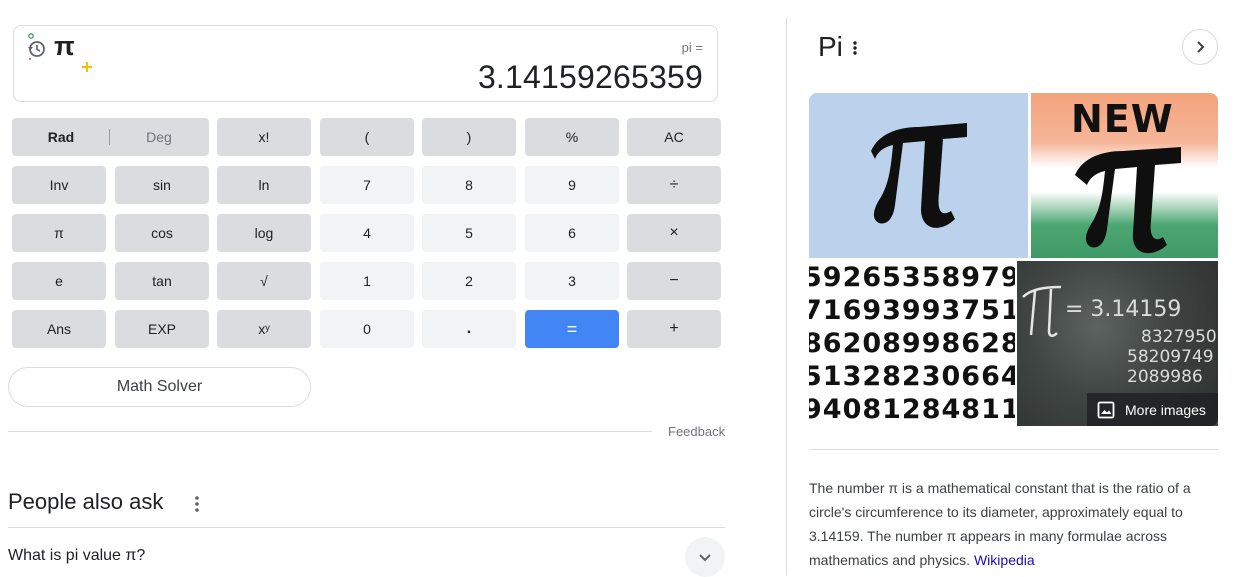 The image size is (1256, 577). Describe the element at coordinates (365, 63) in the screenshot. I see `calculator-display: π pi = 3.14159265359` at that location.